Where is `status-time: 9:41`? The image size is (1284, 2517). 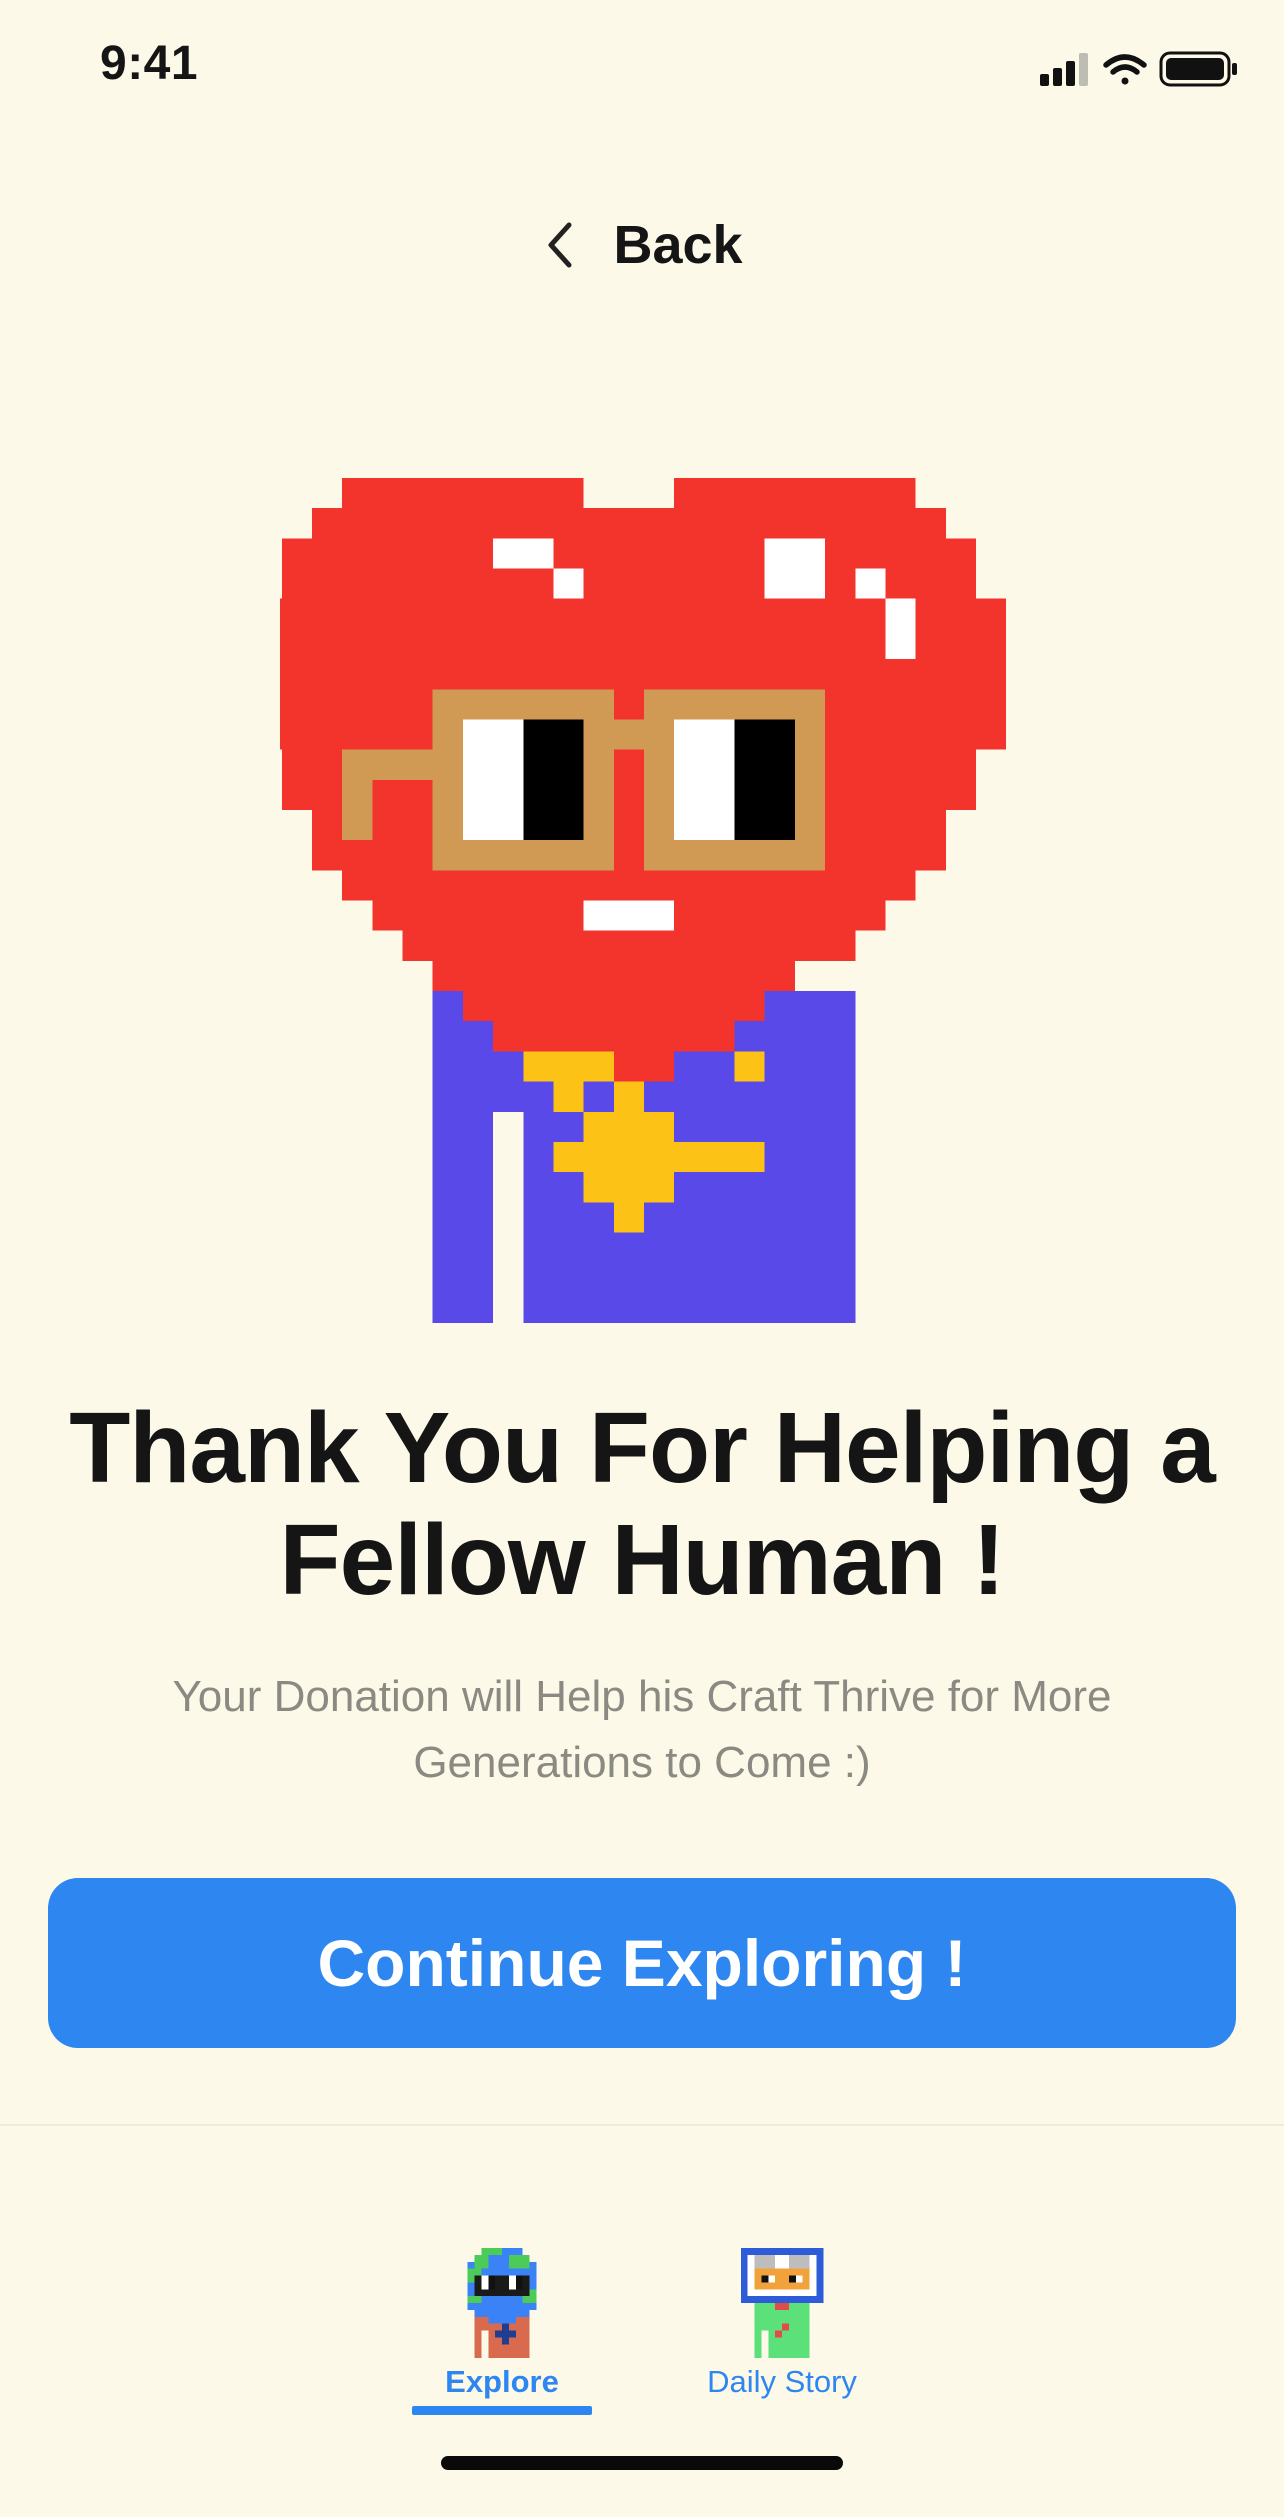
status-time: 9:41 is located at coordinates (149, 63).